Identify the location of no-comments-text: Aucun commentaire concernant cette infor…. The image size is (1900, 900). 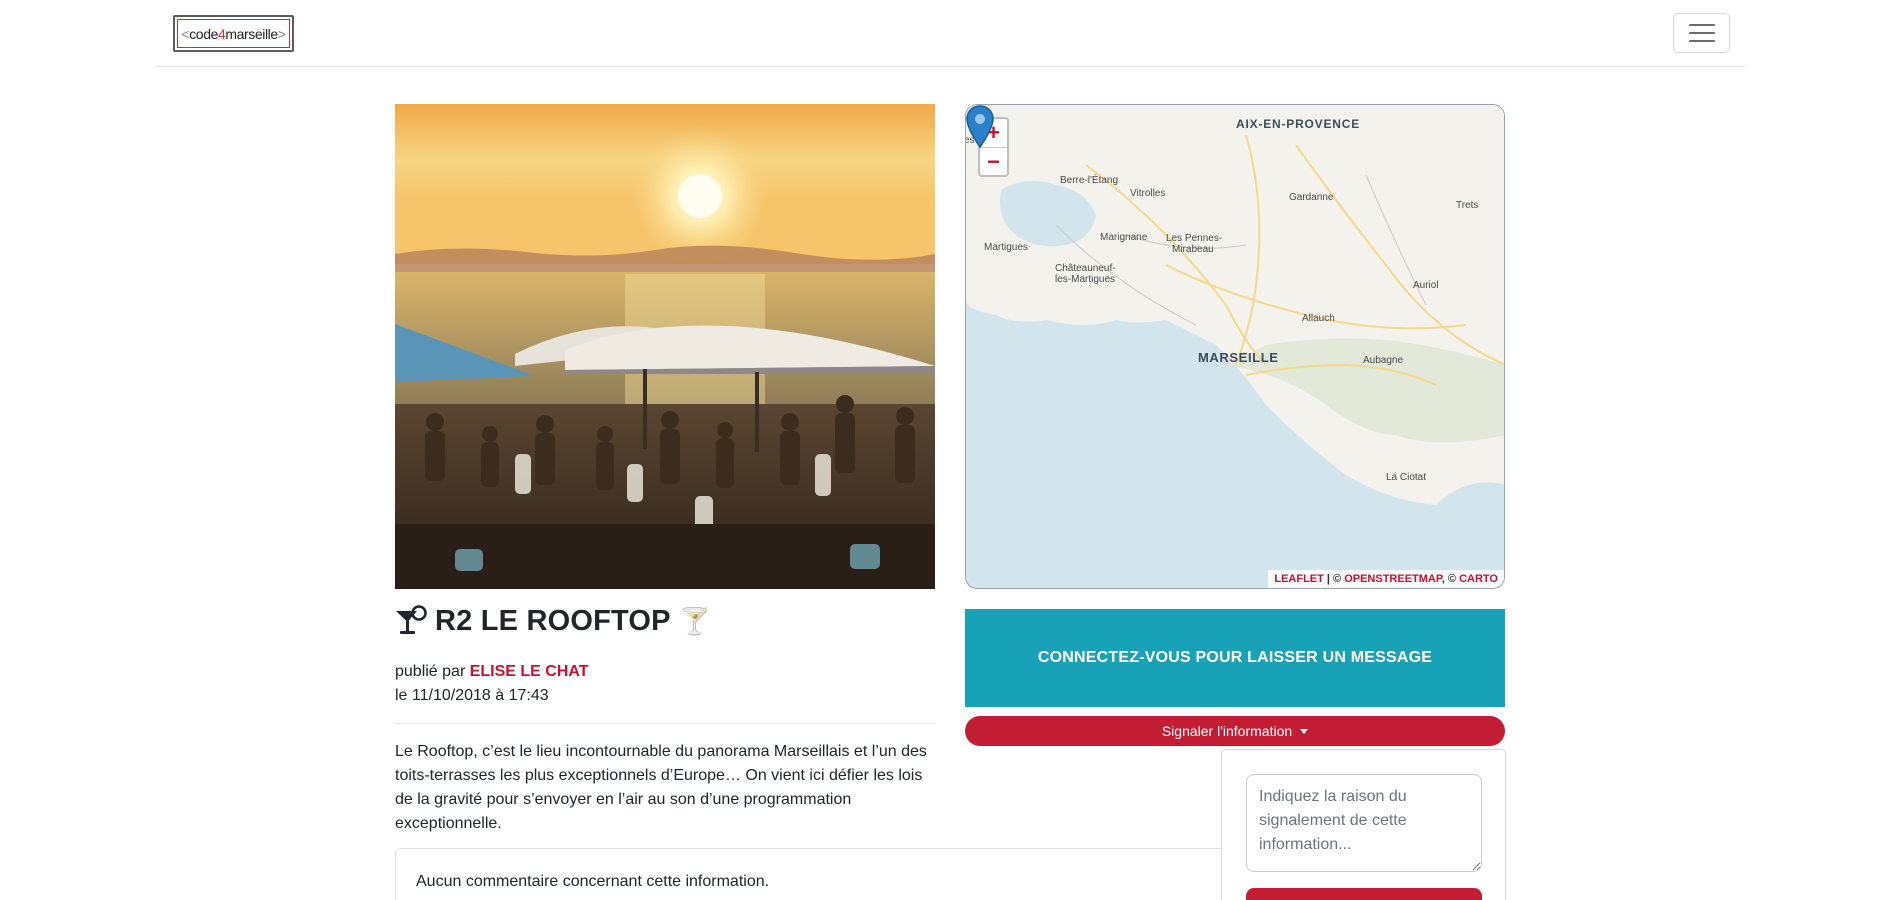
(593, 881).